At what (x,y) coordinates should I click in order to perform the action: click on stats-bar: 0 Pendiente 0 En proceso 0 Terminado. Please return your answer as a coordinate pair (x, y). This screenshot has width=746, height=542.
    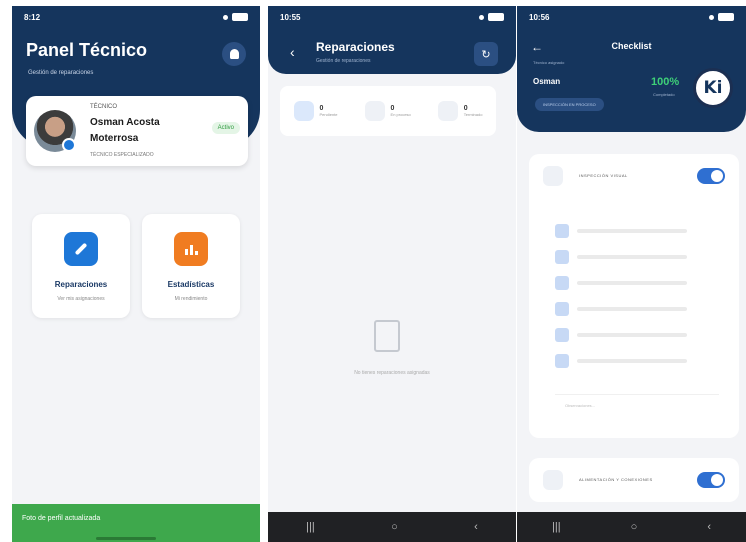
    Looking at the image, I should click on (388, 111).